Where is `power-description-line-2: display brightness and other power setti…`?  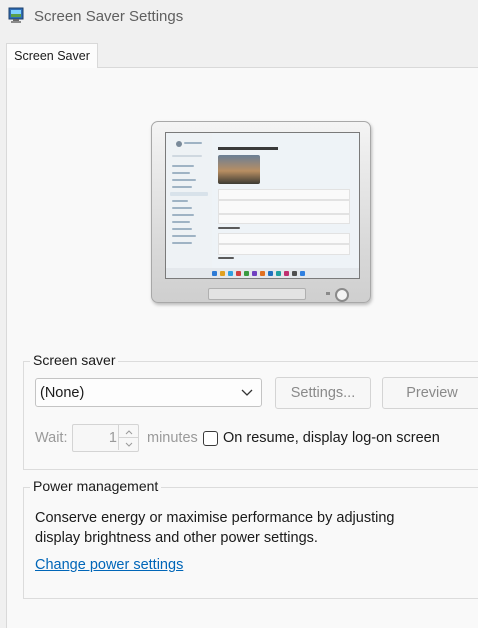
power-description-line-2: display brightness and other power setti… is located at coordinates (176, 538).